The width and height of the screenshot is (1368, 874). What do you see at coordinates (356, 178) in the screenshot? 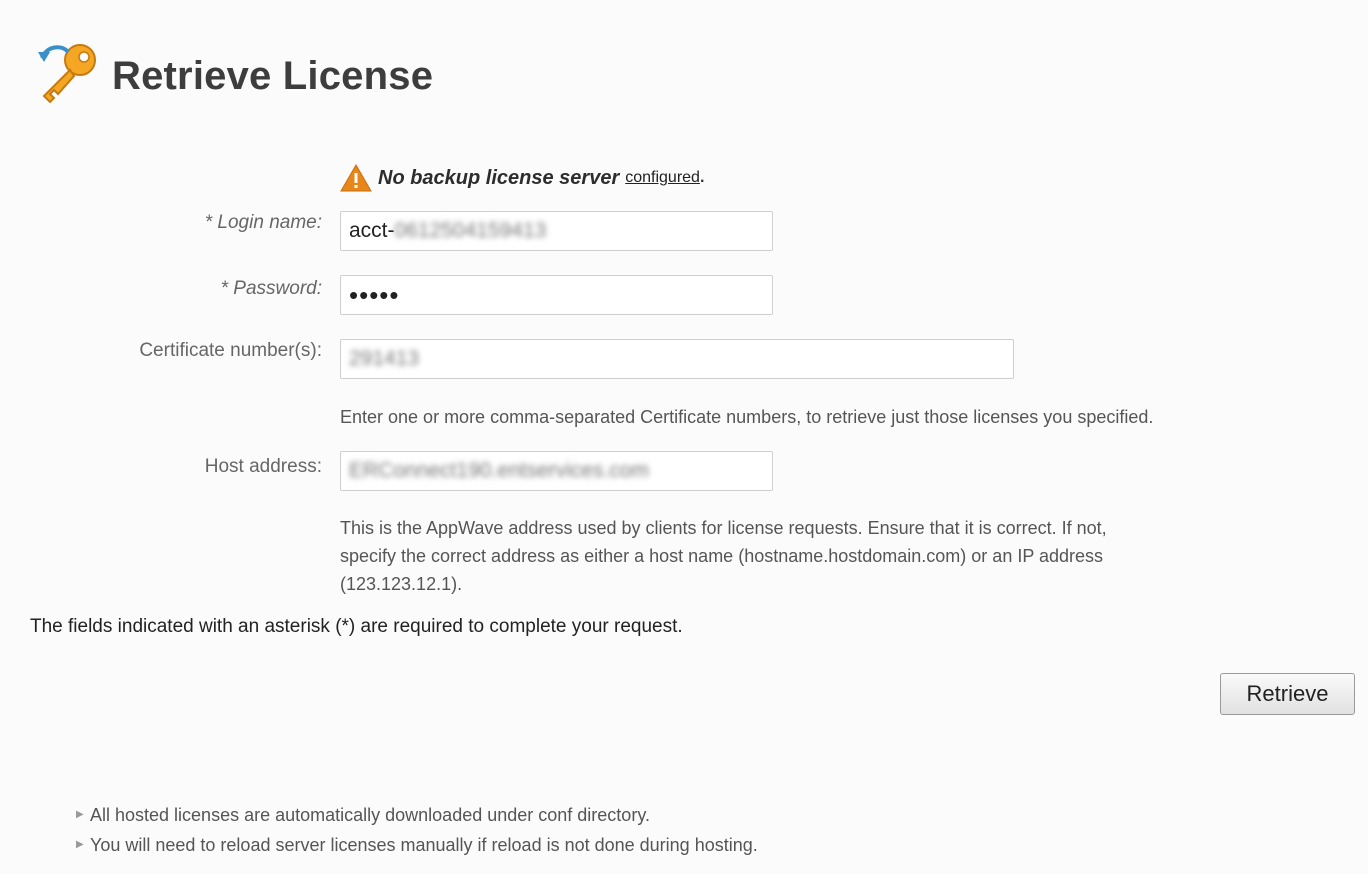
I see `warning-triangle-icon` at bounding box center [356, 178].